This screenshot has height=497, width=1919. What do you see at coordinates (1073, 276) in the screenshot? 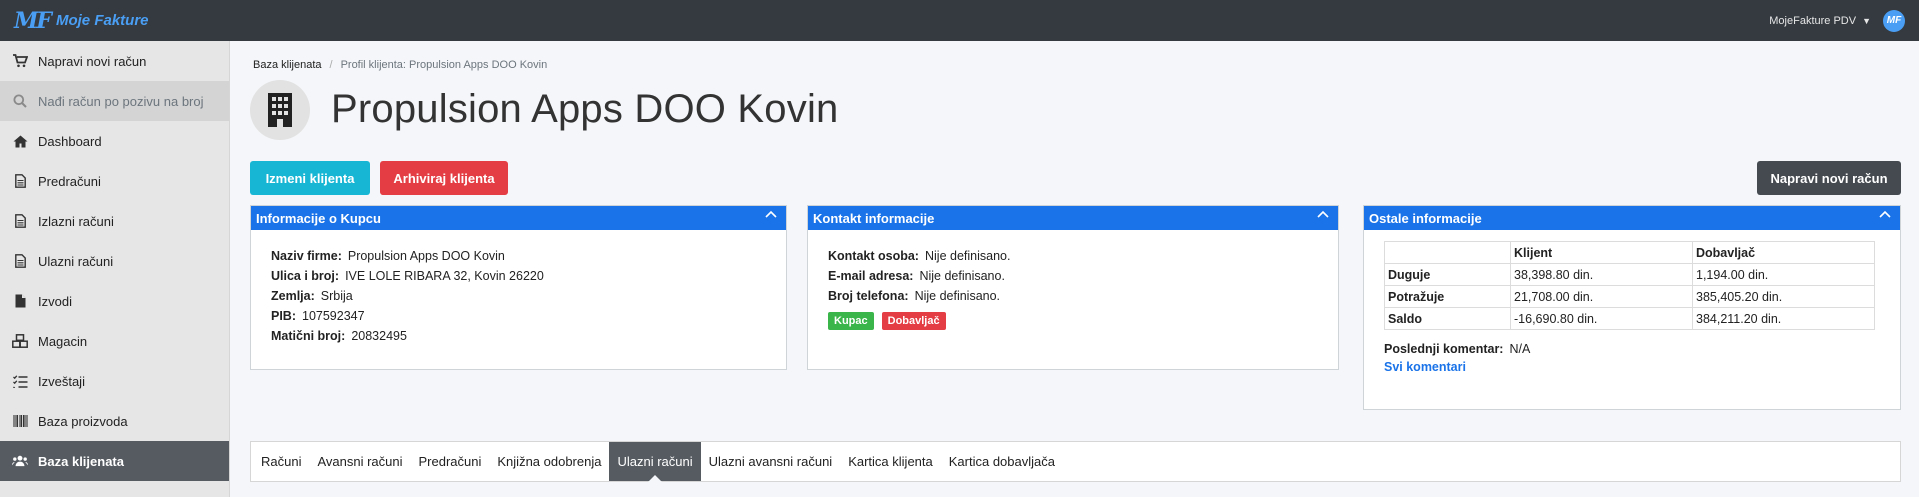
I see `info-row: E-mail adresa: Nije definisano.` at bounding box center [1073, 276].